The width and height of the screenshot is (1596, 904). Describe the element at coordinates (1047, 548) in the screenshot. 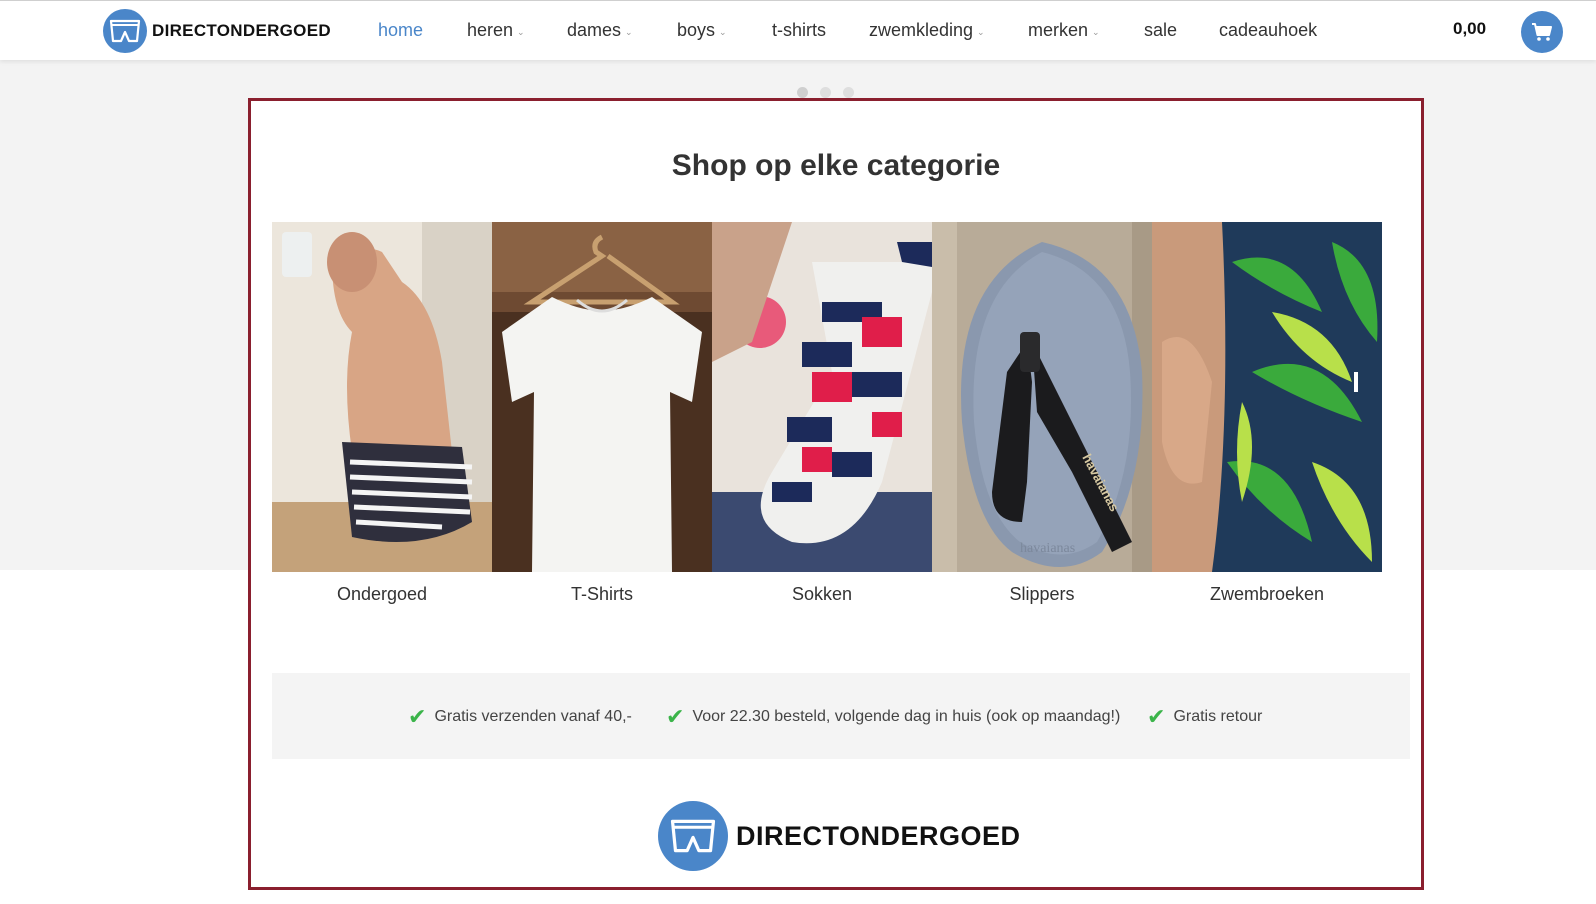

I see `flipflop-sole-text: havaianas` at that location.